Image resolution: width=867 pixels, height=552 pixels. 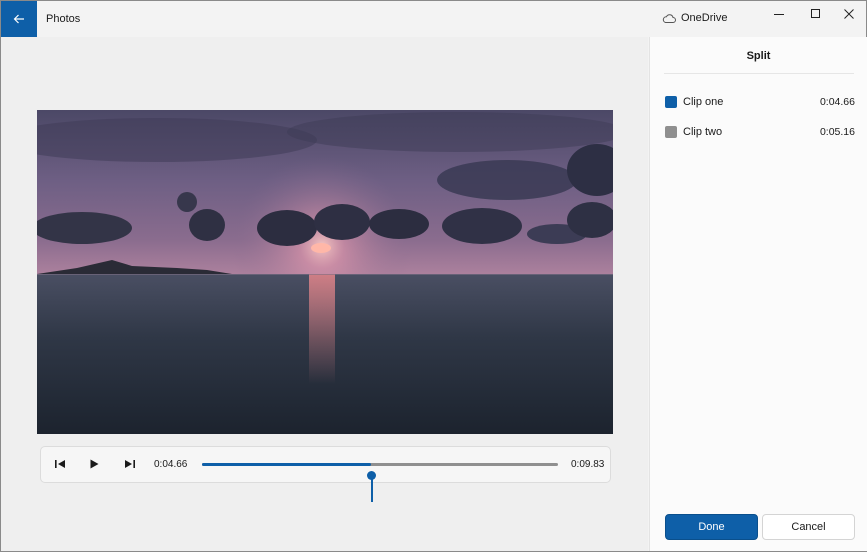 I want to click on minimize-icon, so click(x=779, y=14).